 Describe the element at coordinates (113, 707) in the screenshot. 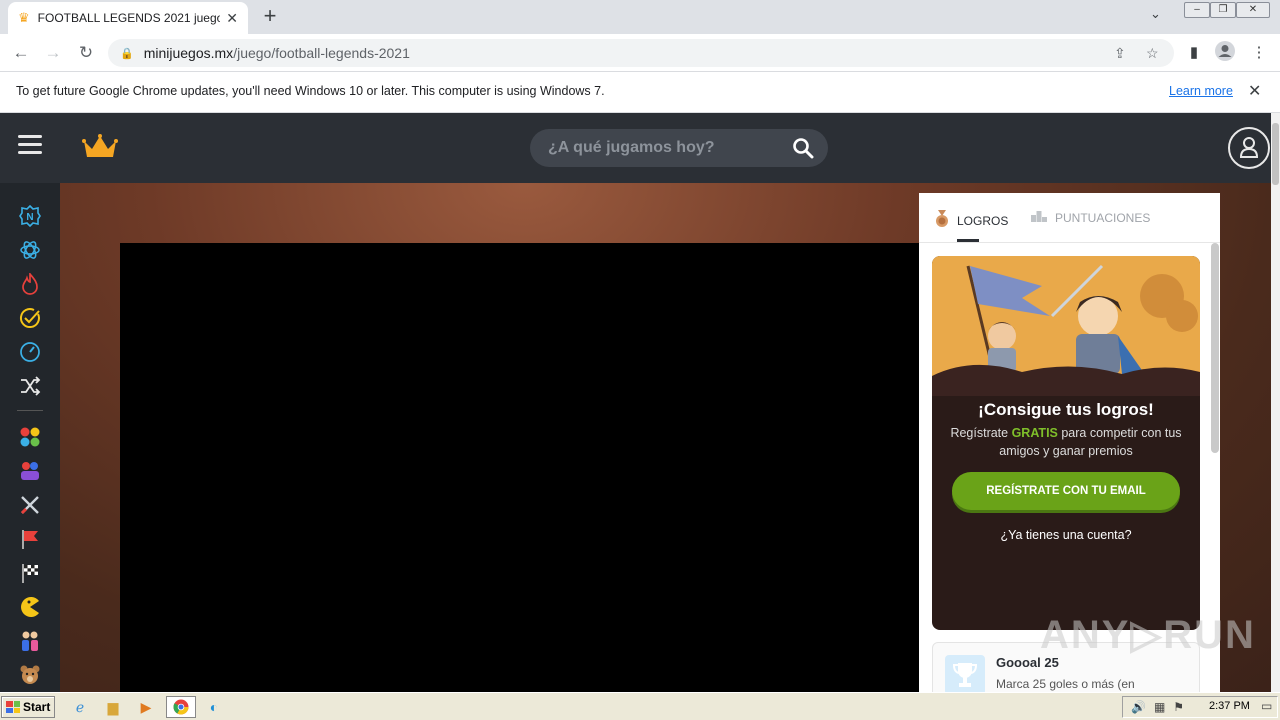

I see `folder-icon: ▆` at that location.